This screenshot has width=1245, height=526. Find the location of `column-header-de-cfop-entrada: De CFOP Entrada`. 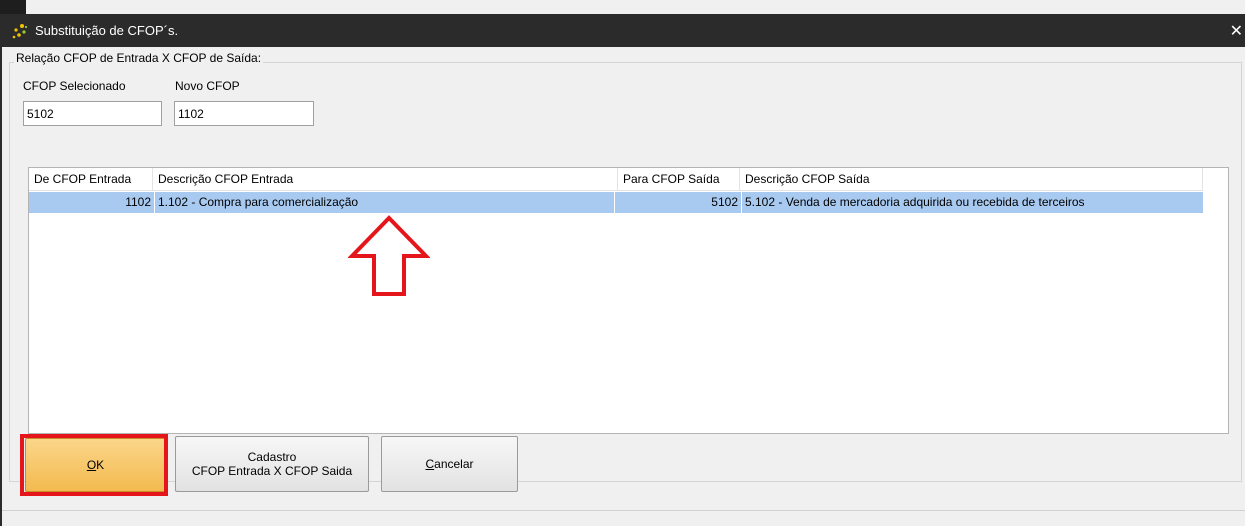

column-header-de-cfop-entrada: De CFOP Entrada is located at coordinates (91, 179).